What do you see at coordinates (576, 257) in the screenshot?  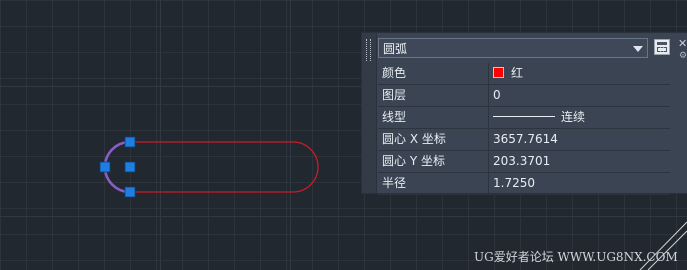 I see `watermark-text: UG爱好者论坛 WWW.UG8NX.COM` at bounding box center [576, 257].